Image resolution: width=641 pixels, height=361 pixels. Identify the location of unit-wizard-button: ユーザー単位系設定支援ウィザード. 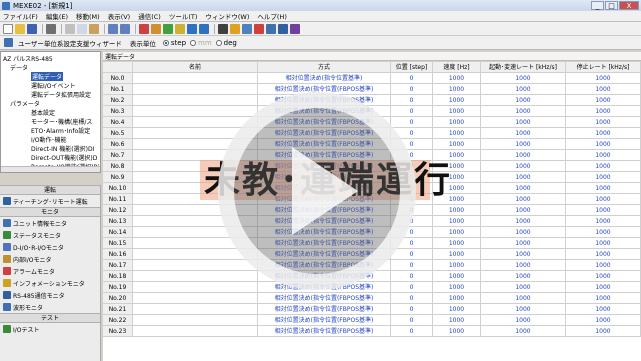
(70, 43).